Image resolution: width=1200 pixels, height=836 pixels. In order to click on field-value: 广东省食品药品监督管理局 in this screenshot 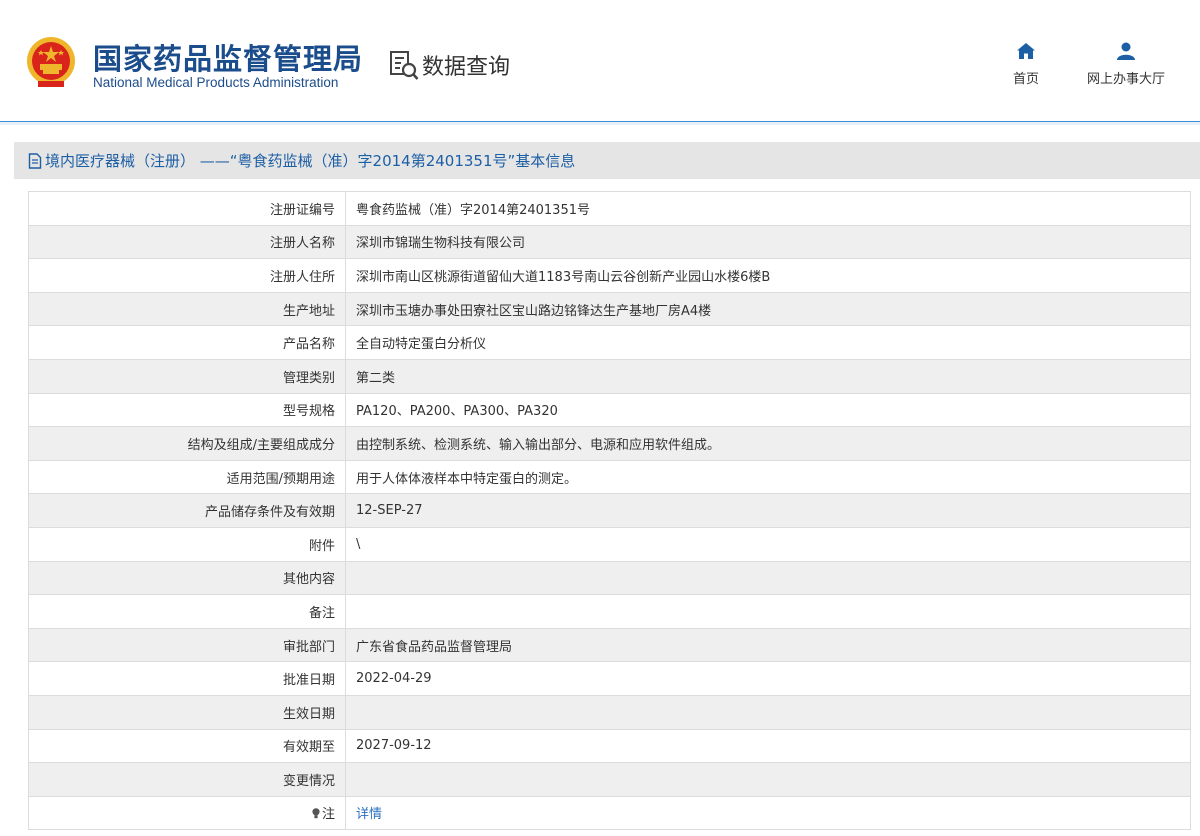, I will do `click(768, 645)`.